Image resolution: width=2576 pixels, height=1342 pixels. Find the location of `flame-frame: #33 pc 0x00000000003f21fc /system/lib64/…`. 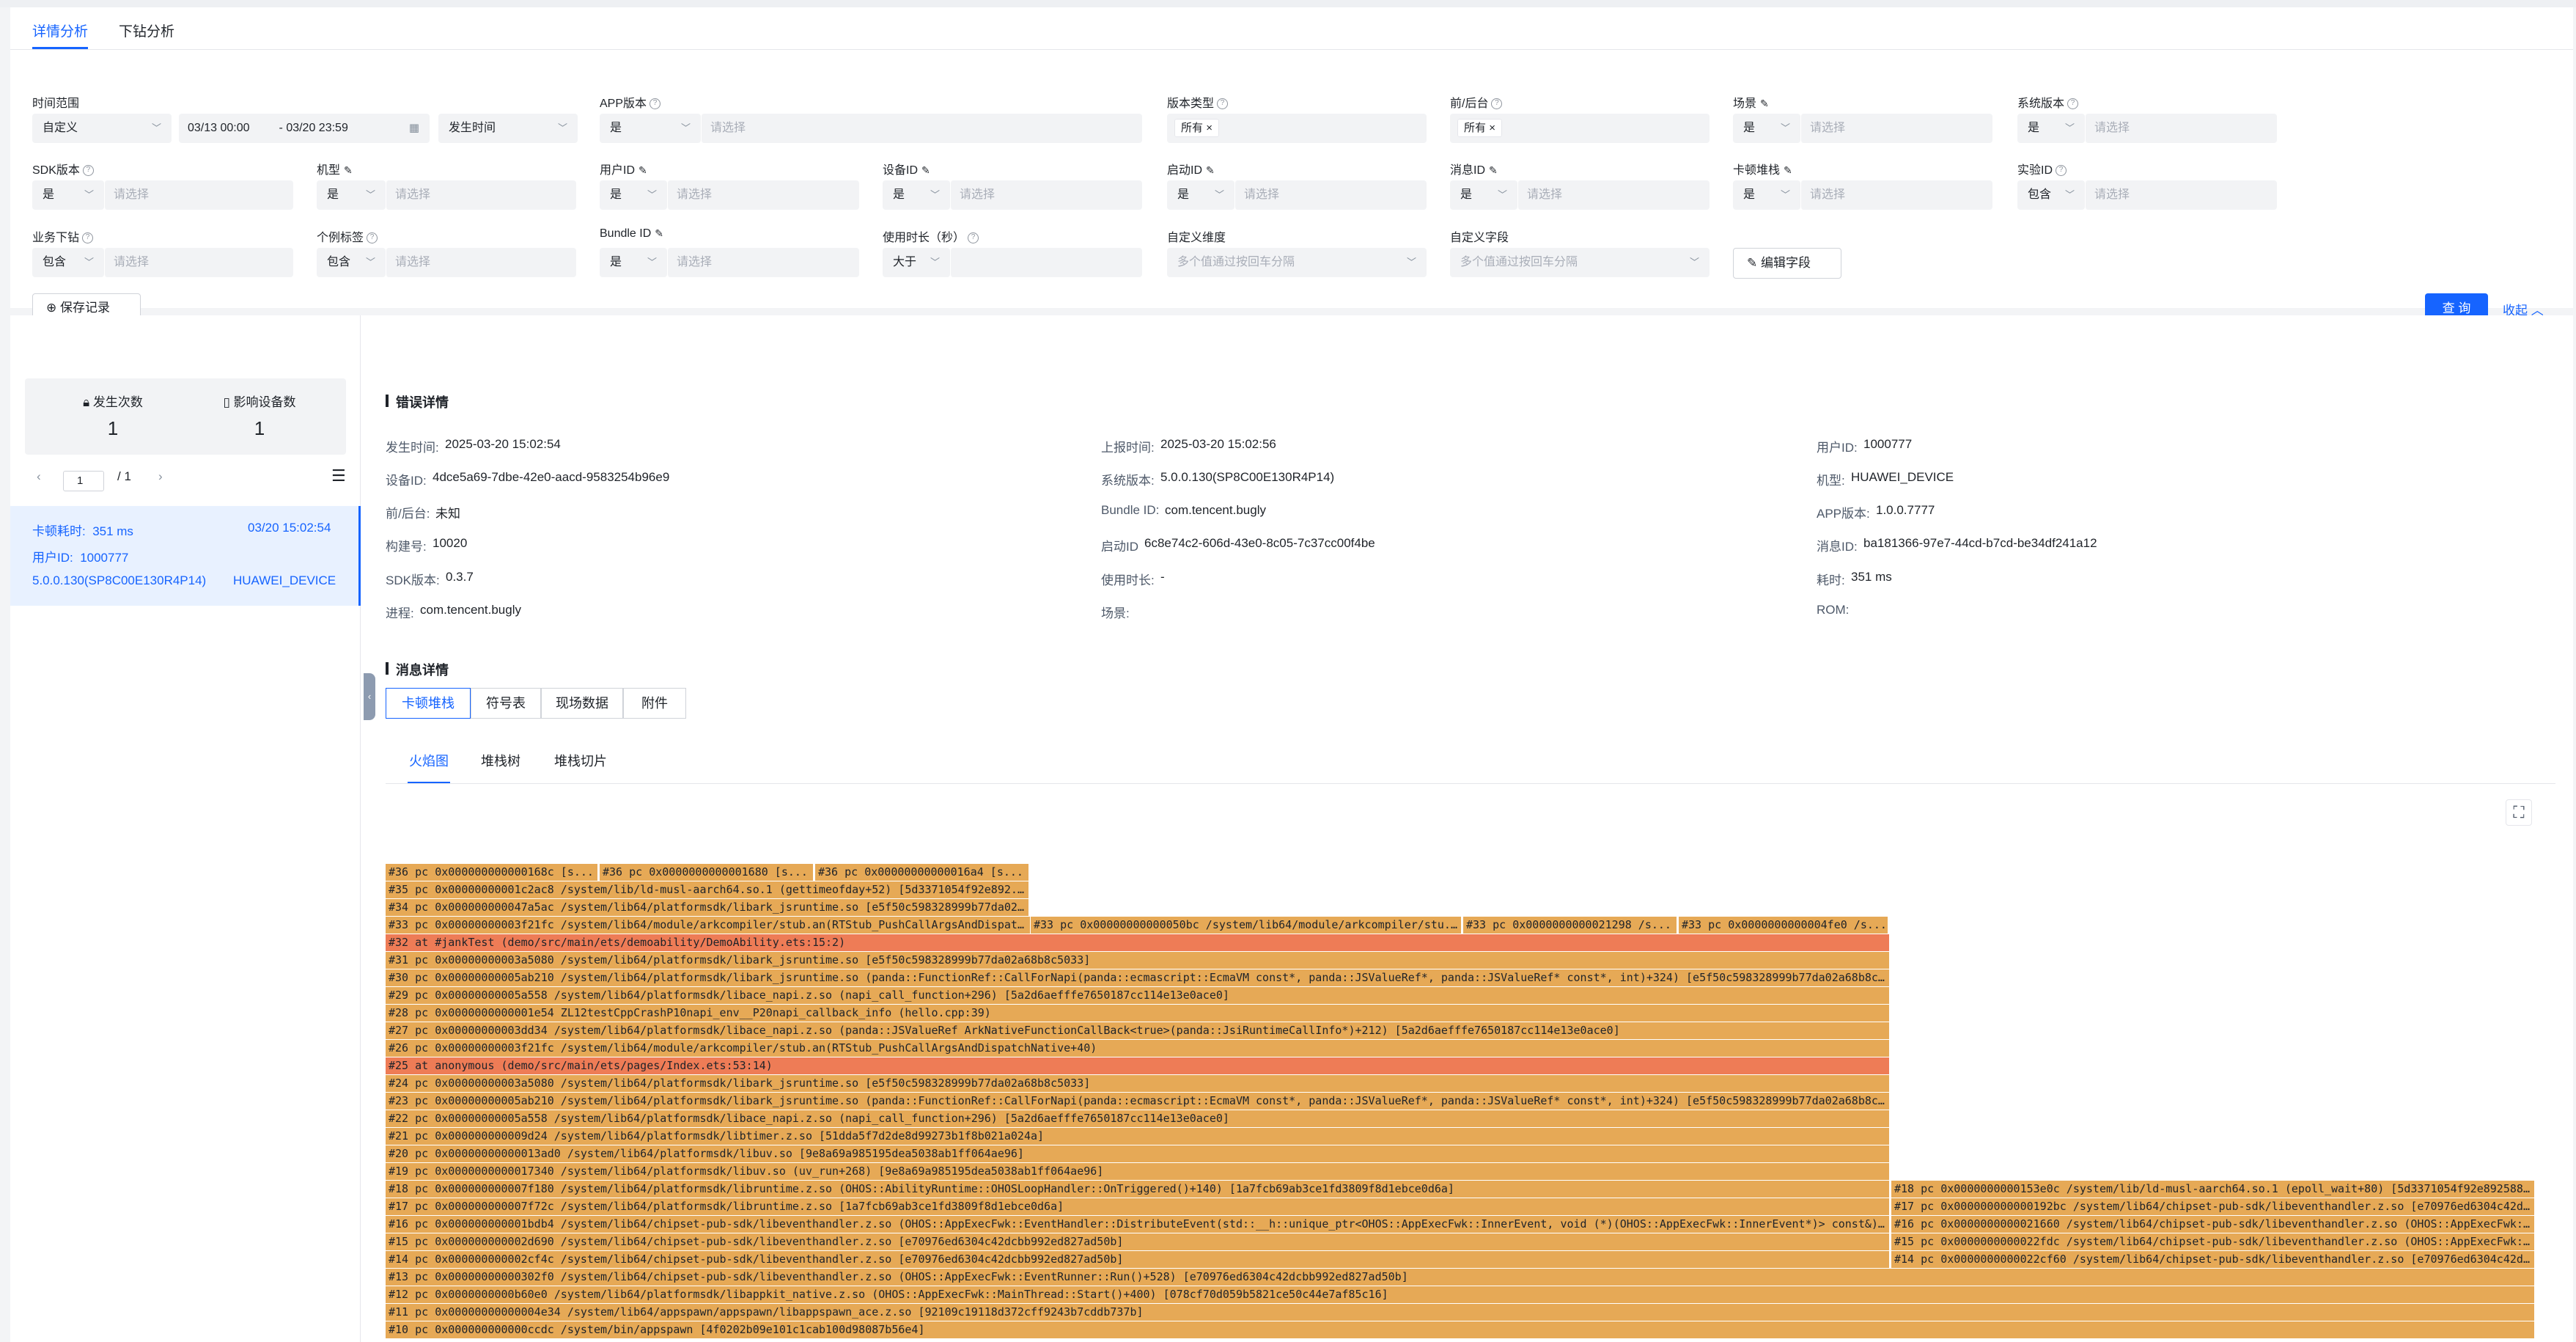

flame-frame: #33 pc 0x00000000003f21fc /system/lib64/… is located at coordinates (708, 925).